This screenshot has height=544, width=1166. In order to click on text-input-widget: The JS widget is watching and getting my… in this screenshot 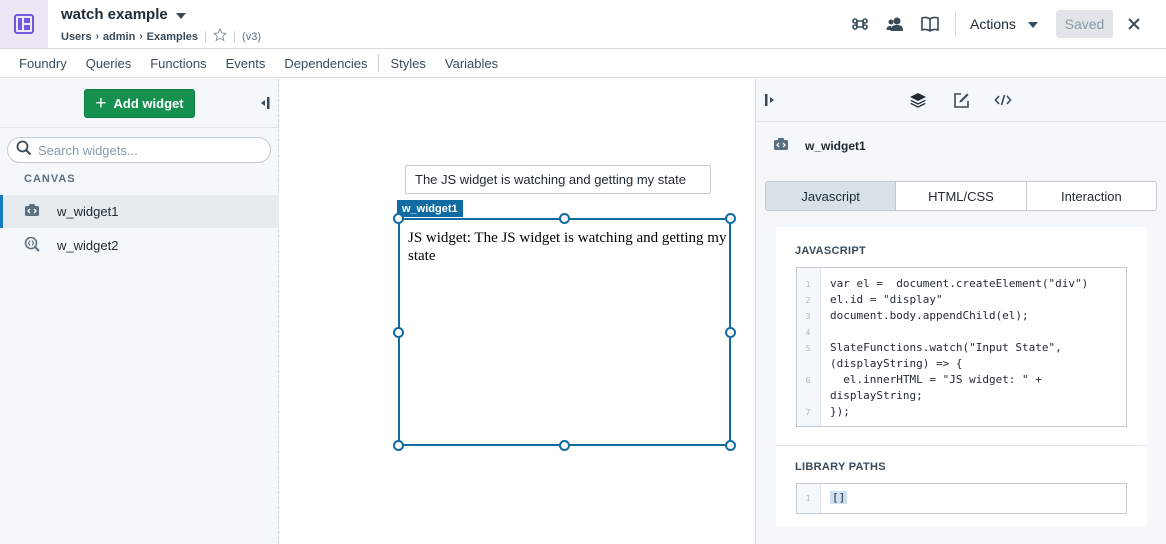, I will do `click(558, 179)`.